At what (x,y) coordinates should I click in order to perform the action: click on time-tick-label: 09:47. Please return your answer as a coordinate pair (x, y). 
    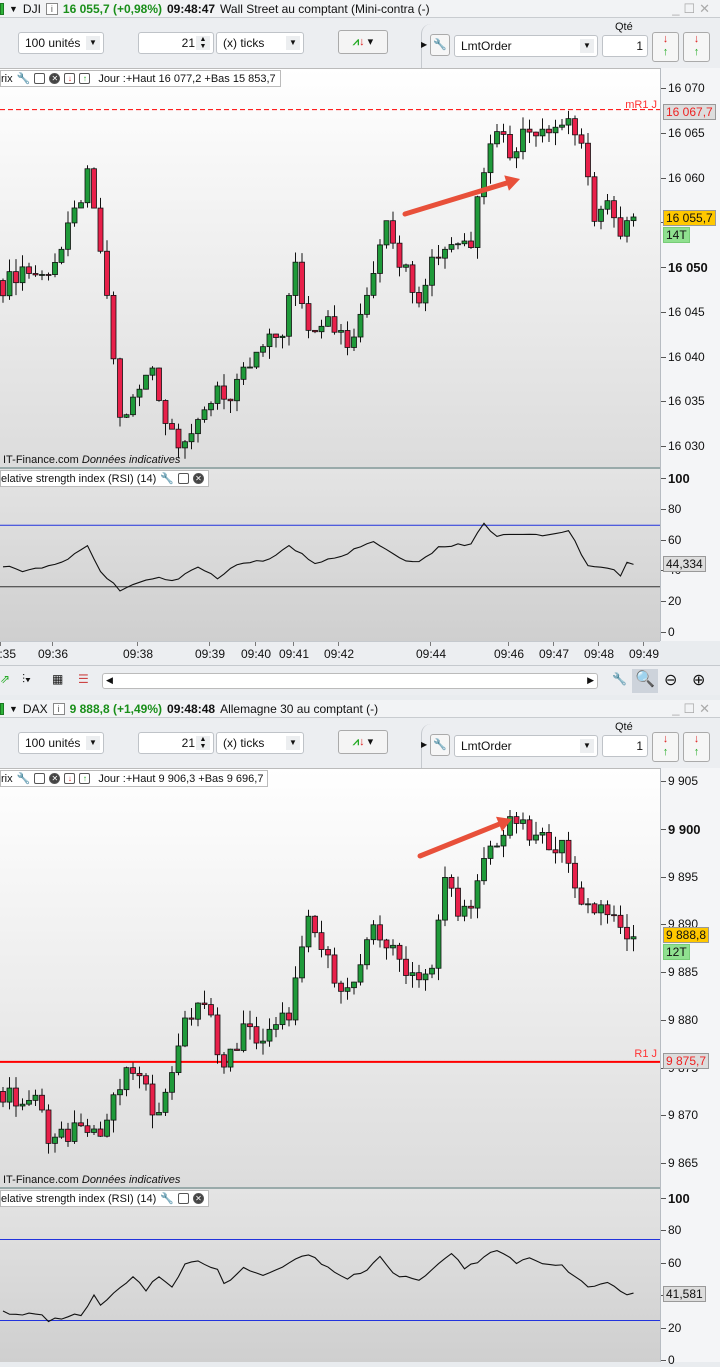
    Looking at the image, I should click on (554, 654).